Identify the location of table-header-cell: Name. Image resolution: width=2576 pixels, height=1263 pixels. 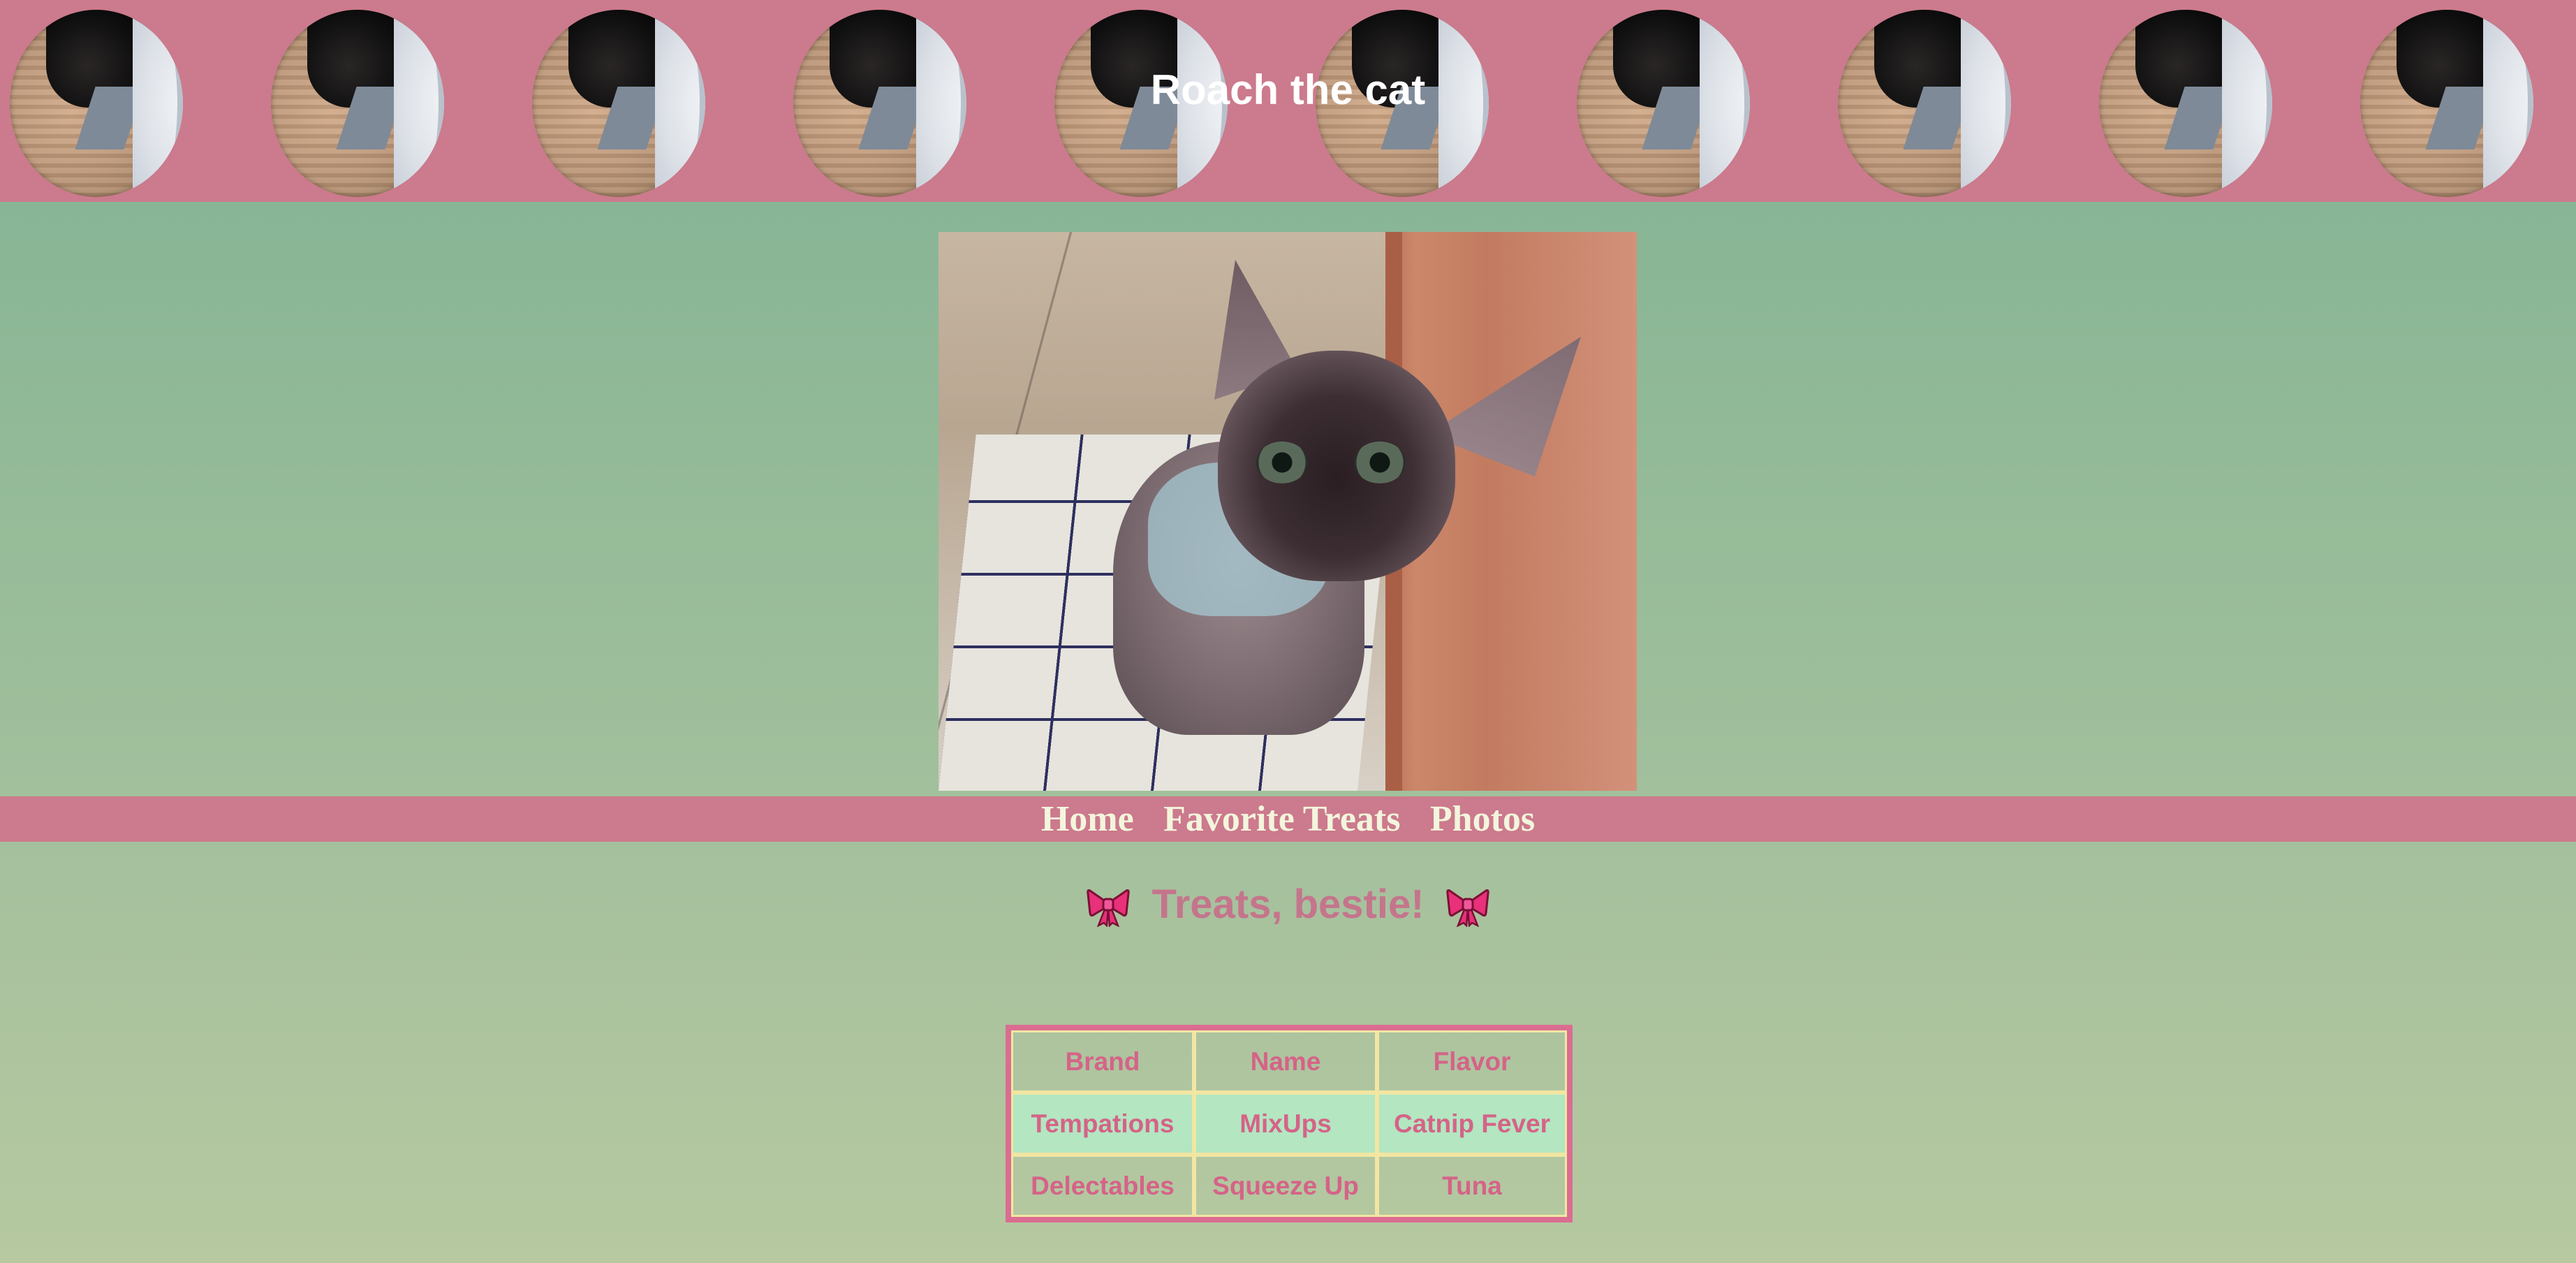
(1285, 1061).